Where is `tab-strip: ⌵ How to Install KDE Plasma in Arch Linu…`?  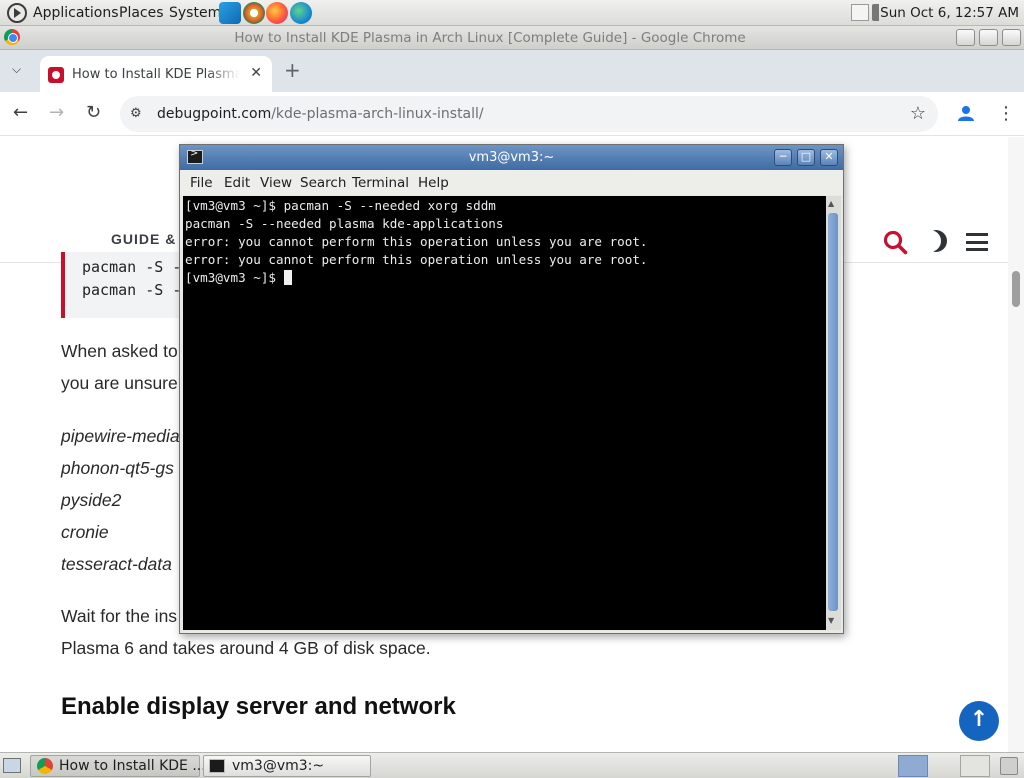
tab-strip: ⌵ How to Install KDE Plasma in Arch Linu… is located at coordinates (512, 71).